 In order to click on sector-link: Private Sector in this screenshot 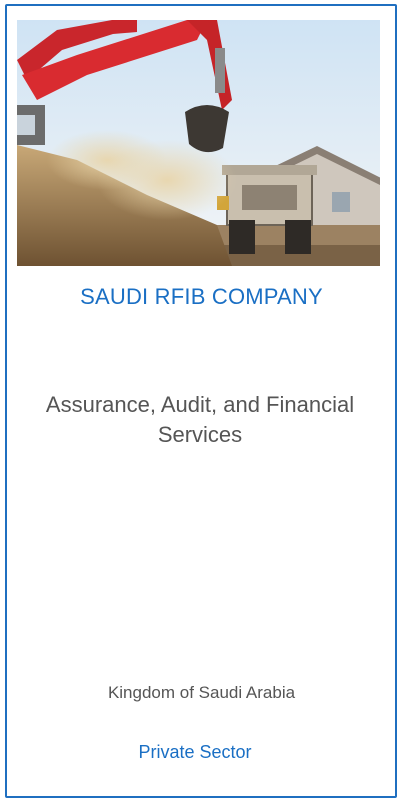, I will do `click(195, 752)`.